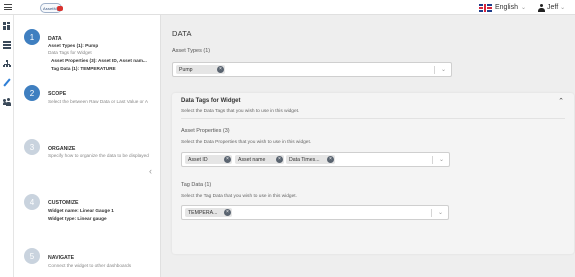 This screenshot has height=277, width=575. What do you see at coordinates (8, 7) in the screenshot?
I see `menu-icon` at bounding box center [8, 7].